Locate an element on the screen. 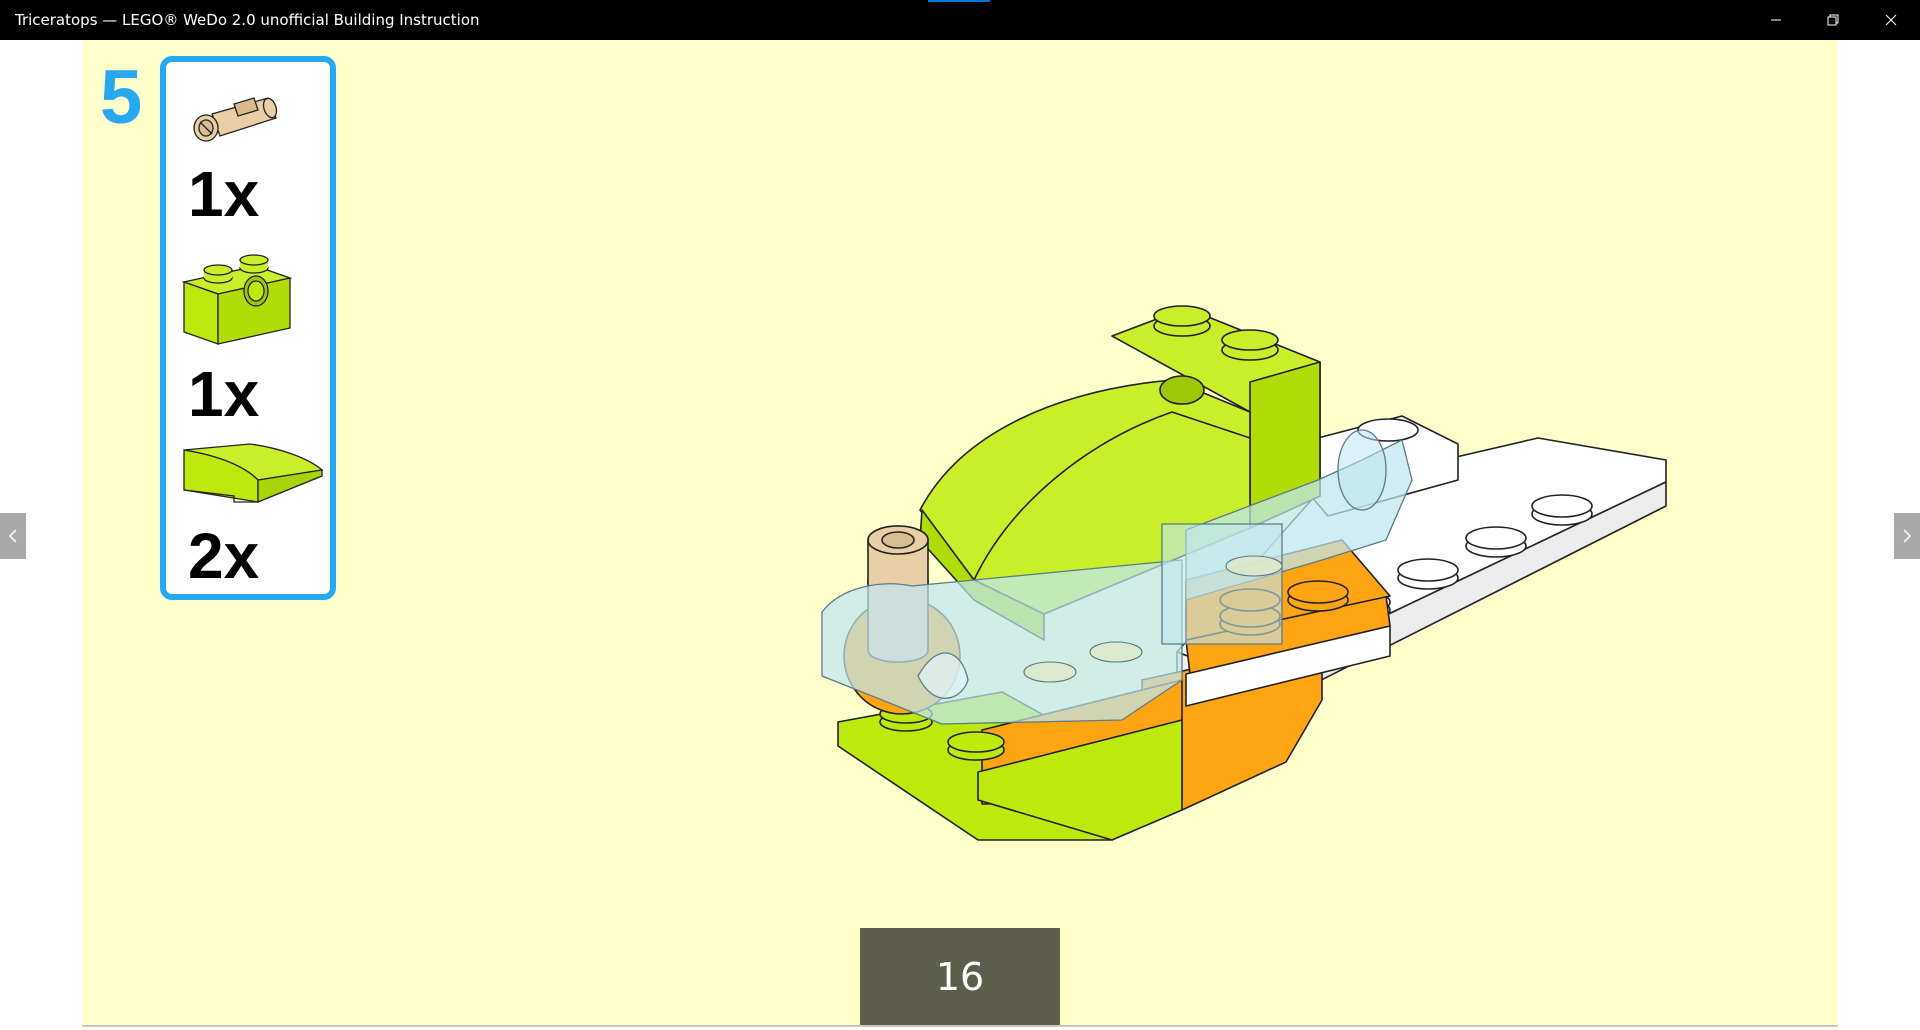 The height and width of the screenshot is (1030, 1920). restore-button is located at coordinates (1832, 20).